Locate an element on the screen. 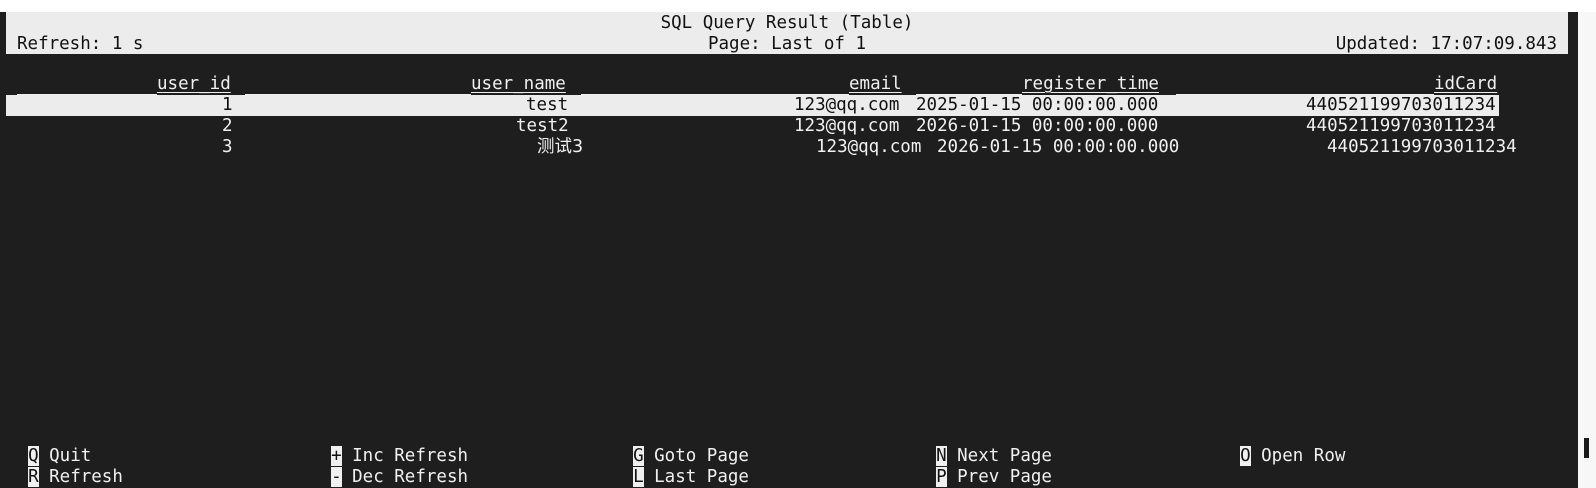  cell-user-id: 2 is located at coordinates (227, 126).